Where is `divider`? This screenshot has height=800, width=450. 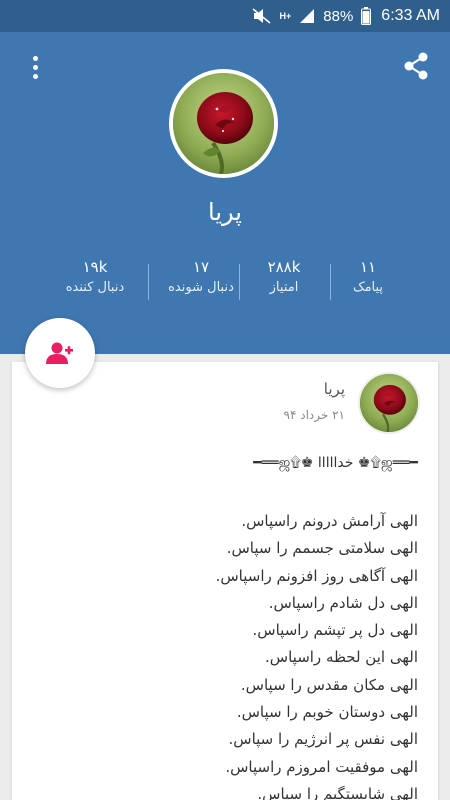
divider is located at coordinates (148, 282).